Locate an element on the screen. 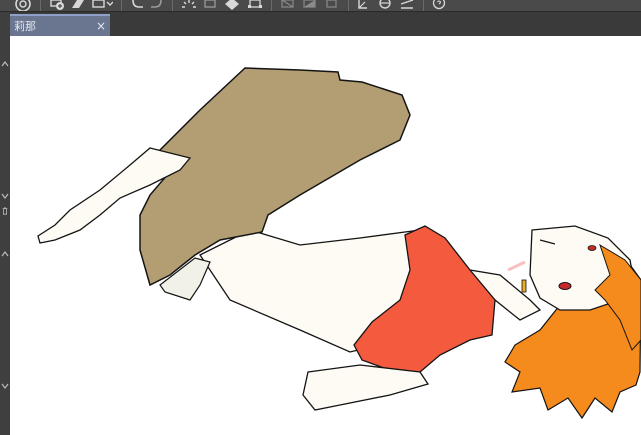  eye is located at coordinates (565, 286).